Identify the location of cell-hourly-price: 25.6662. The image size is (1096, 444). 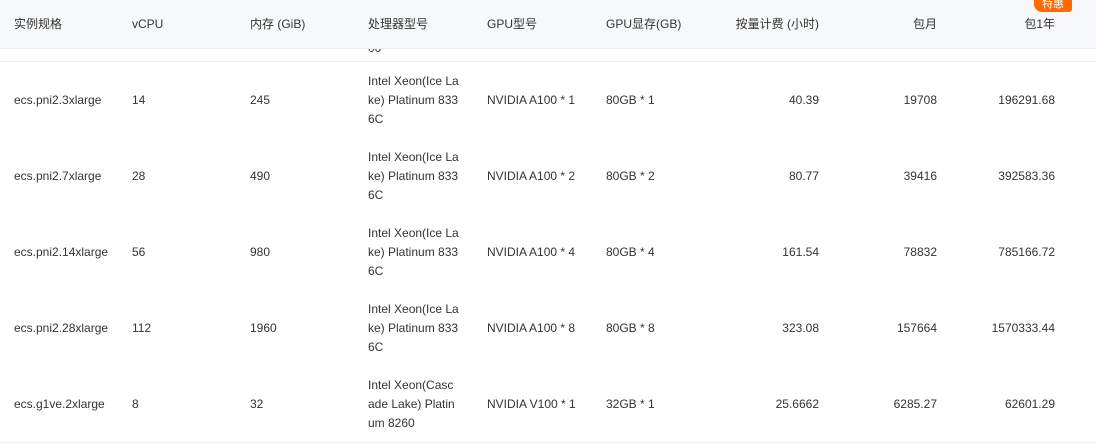
(797, 404).